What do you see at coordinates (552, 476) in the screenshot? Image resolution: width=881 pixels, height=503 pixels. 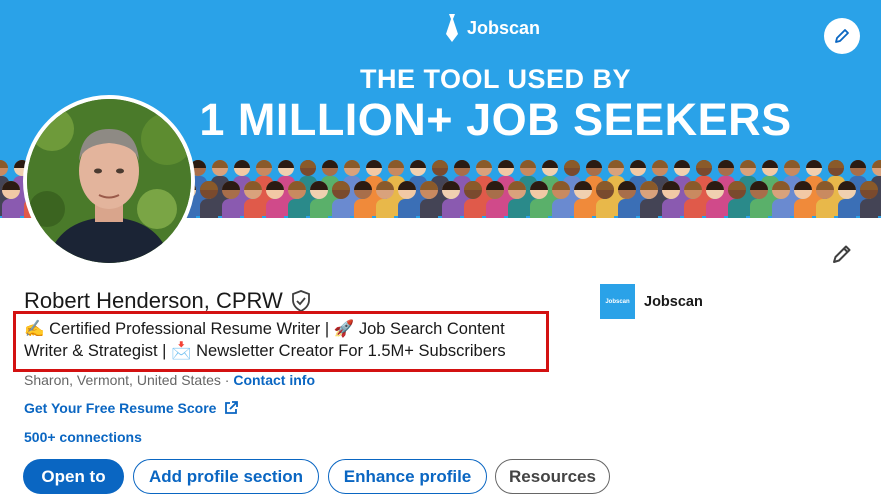 I see `resources-button: Resources` at bounding box center [552, 476].